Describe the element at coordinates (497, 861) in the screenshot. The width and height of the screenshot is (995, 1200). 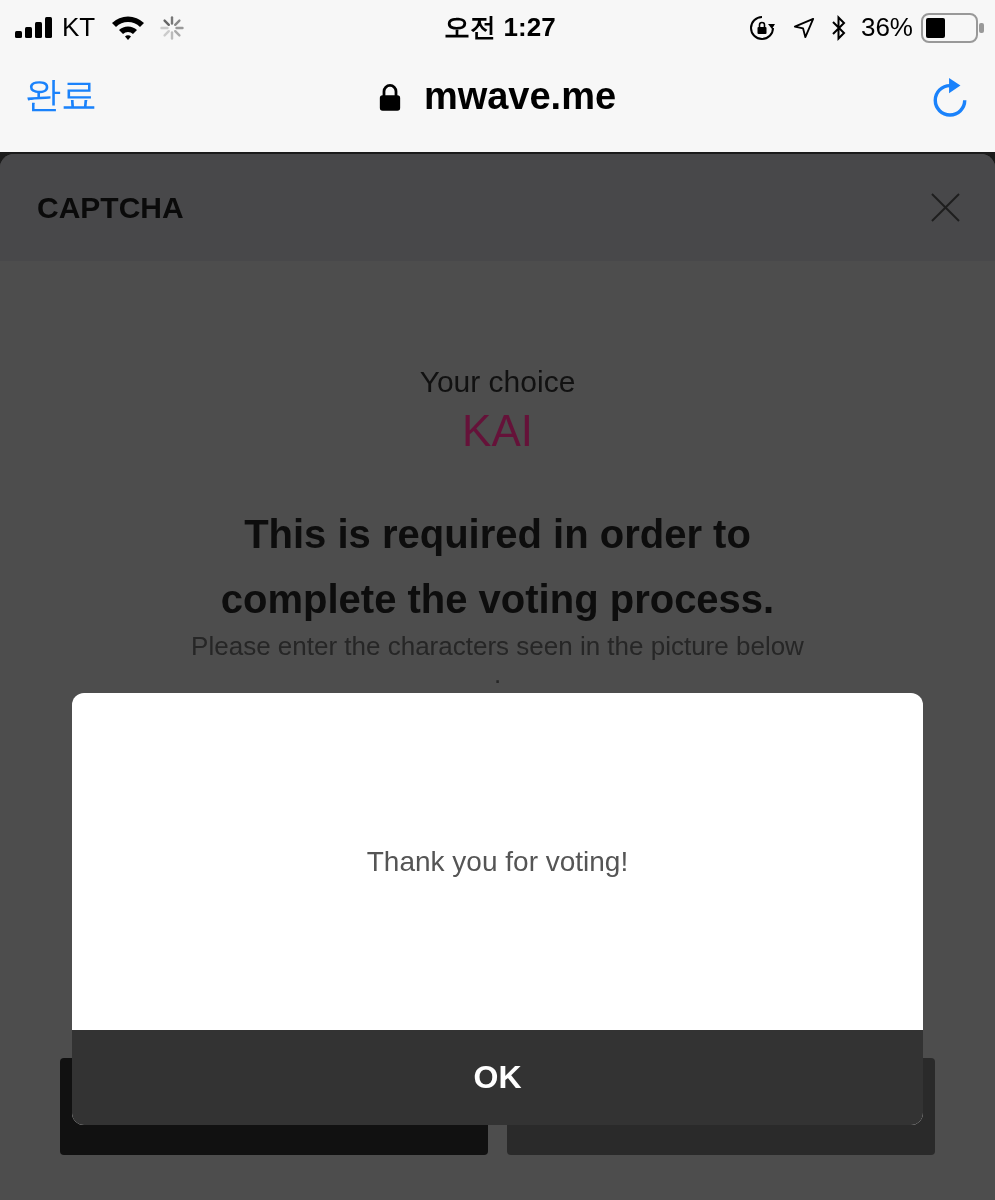
I see `alert-message: Thank you for voting!` at that location.